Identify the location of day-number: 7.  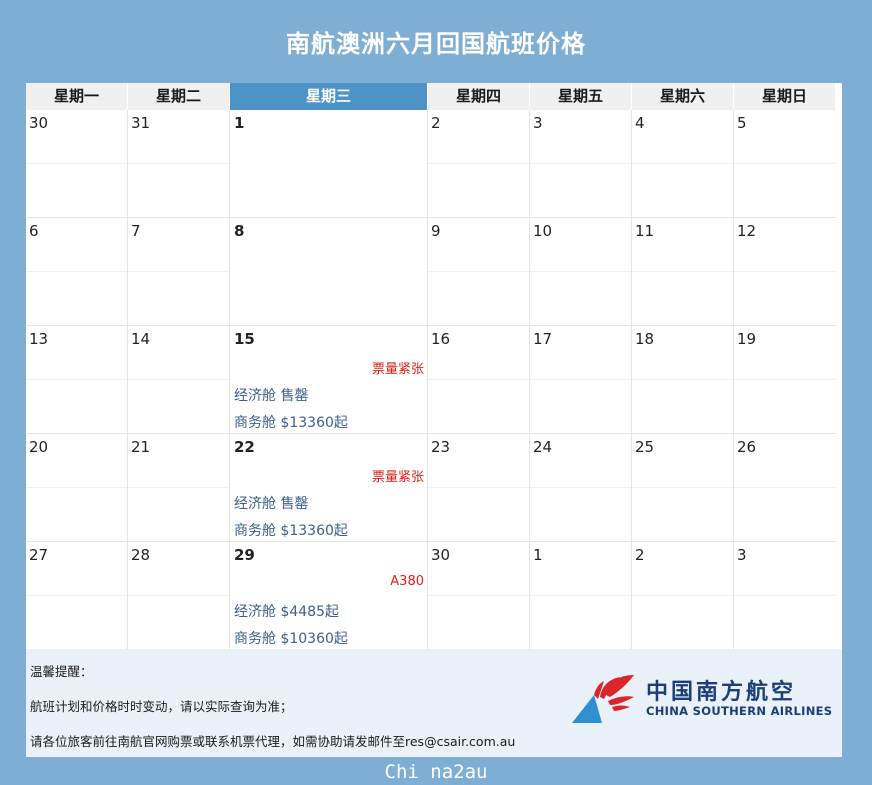
(136, 231).